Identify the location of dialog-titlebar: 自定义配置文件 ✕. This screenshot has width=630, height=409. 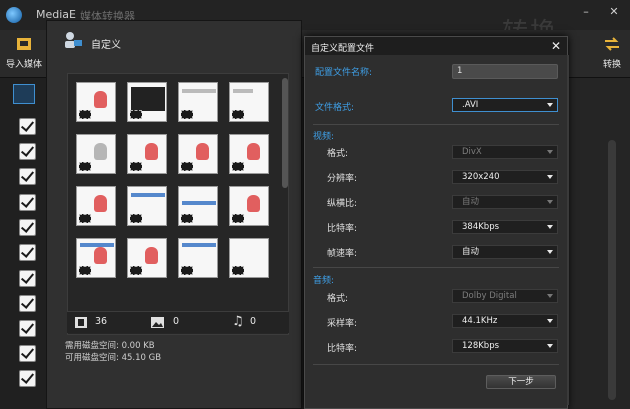
(436, 46).